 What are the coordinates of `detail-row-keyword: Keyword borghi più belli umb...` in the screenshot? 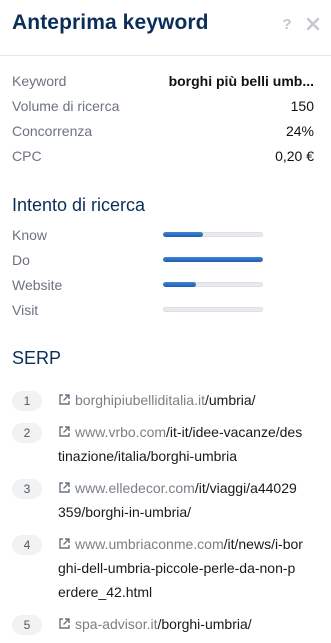 It's located at (163, 80).